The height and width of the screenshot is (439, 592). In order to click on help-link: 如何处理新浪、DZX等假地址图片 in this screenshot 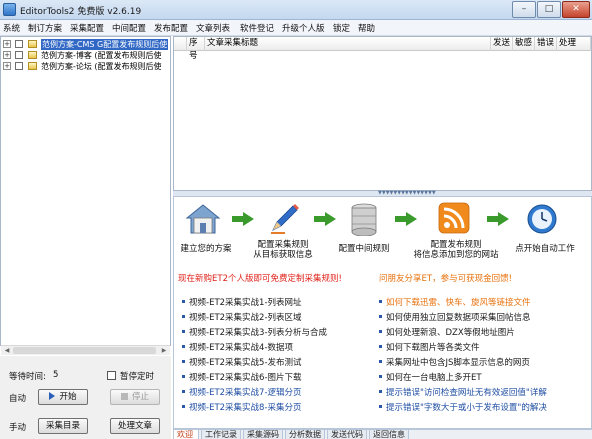, I will do `click(447, 332)`.